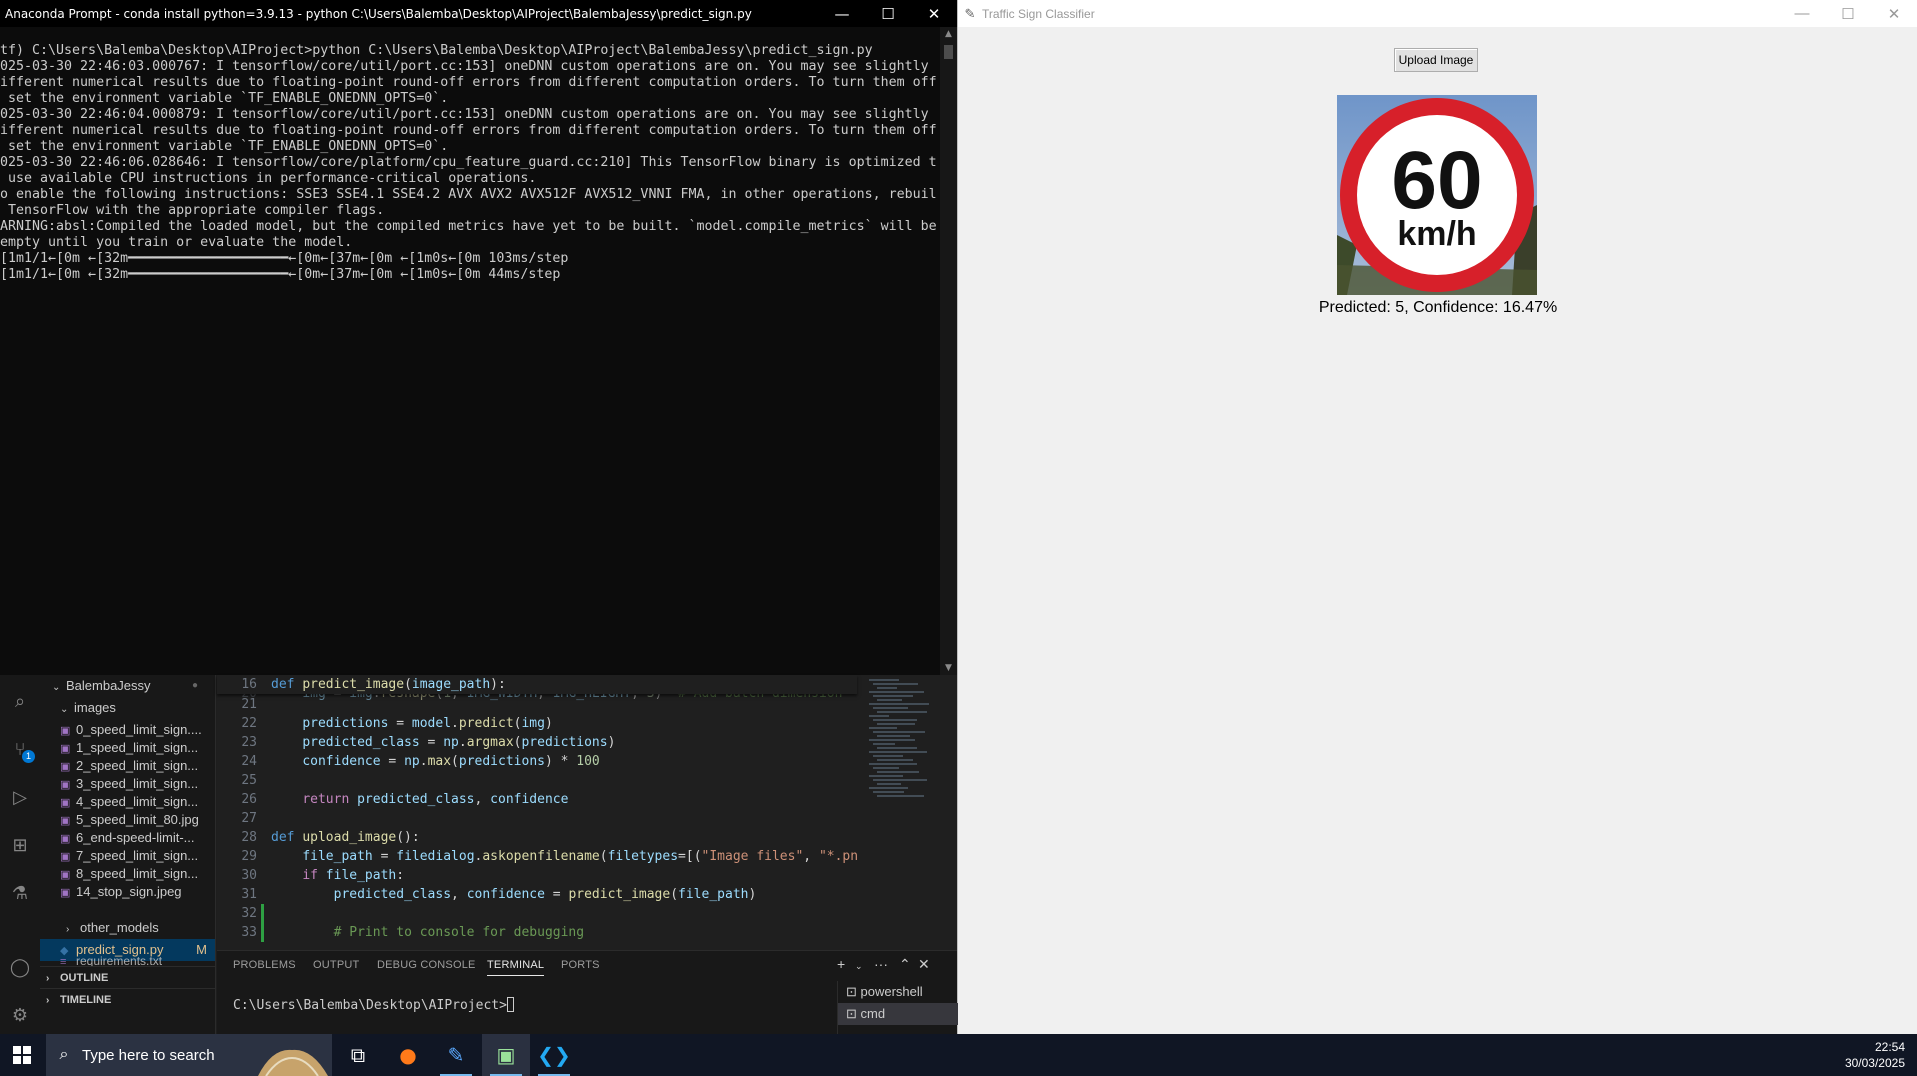 The width and height of the screenshot is (1917, 1076). What do you see at coordinates (905, 964) in the screenshot?
I see `maximize-panel-icon: ⌃` at bounding box center [905, 964].